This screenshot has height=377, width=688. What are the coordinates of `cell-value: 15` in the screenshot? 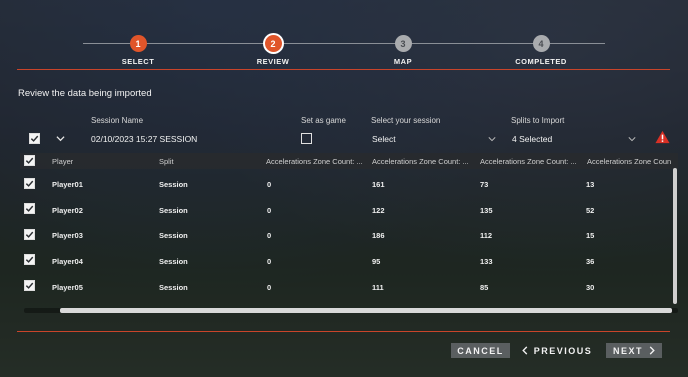 It's located at (590, 235).